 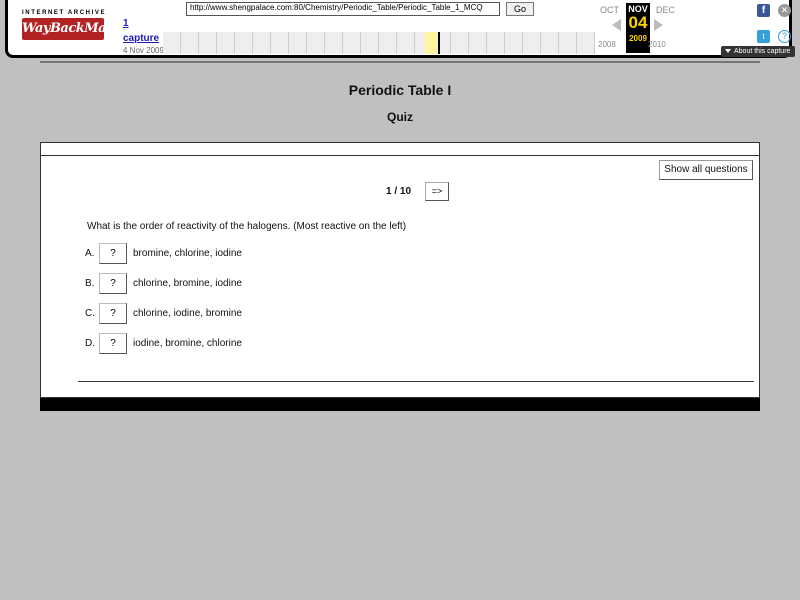 What do you see at coordinates (658, 25) in the screenshot?
I see `next-capture-arrow-icon` at bounding box center [658, 25].